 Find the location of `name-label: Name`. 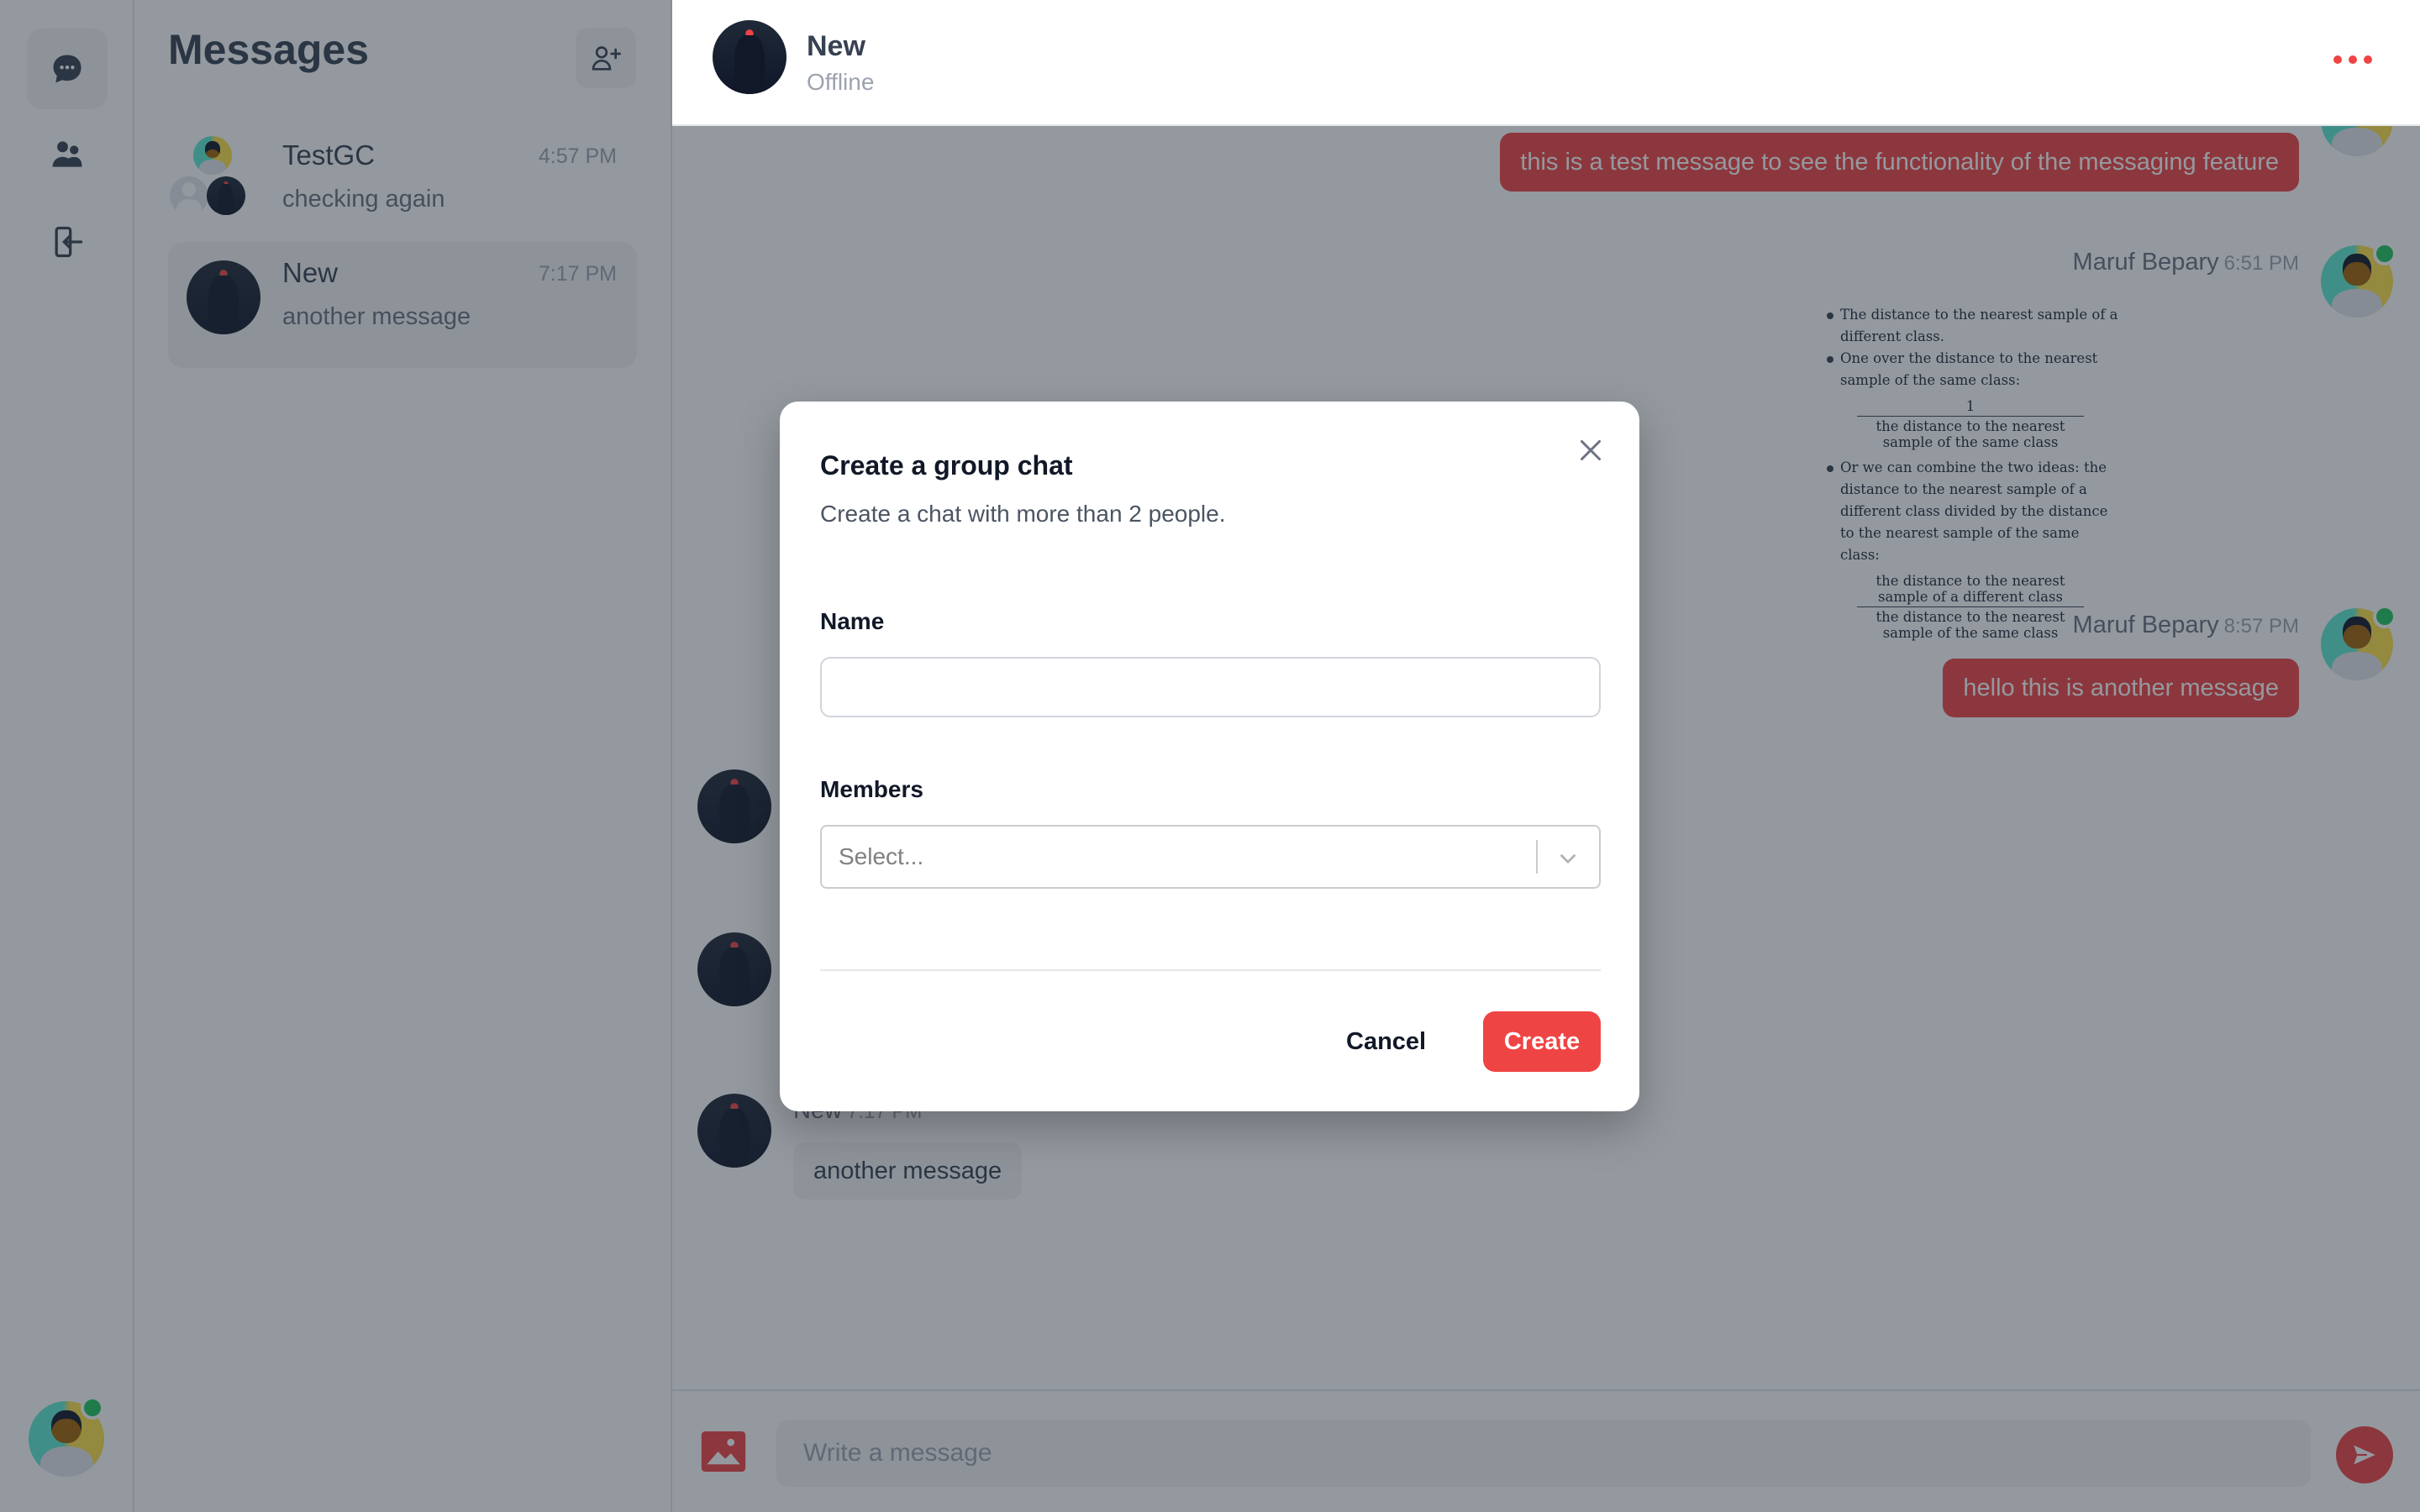

name-label: Name is located at coordinates (853, 621).